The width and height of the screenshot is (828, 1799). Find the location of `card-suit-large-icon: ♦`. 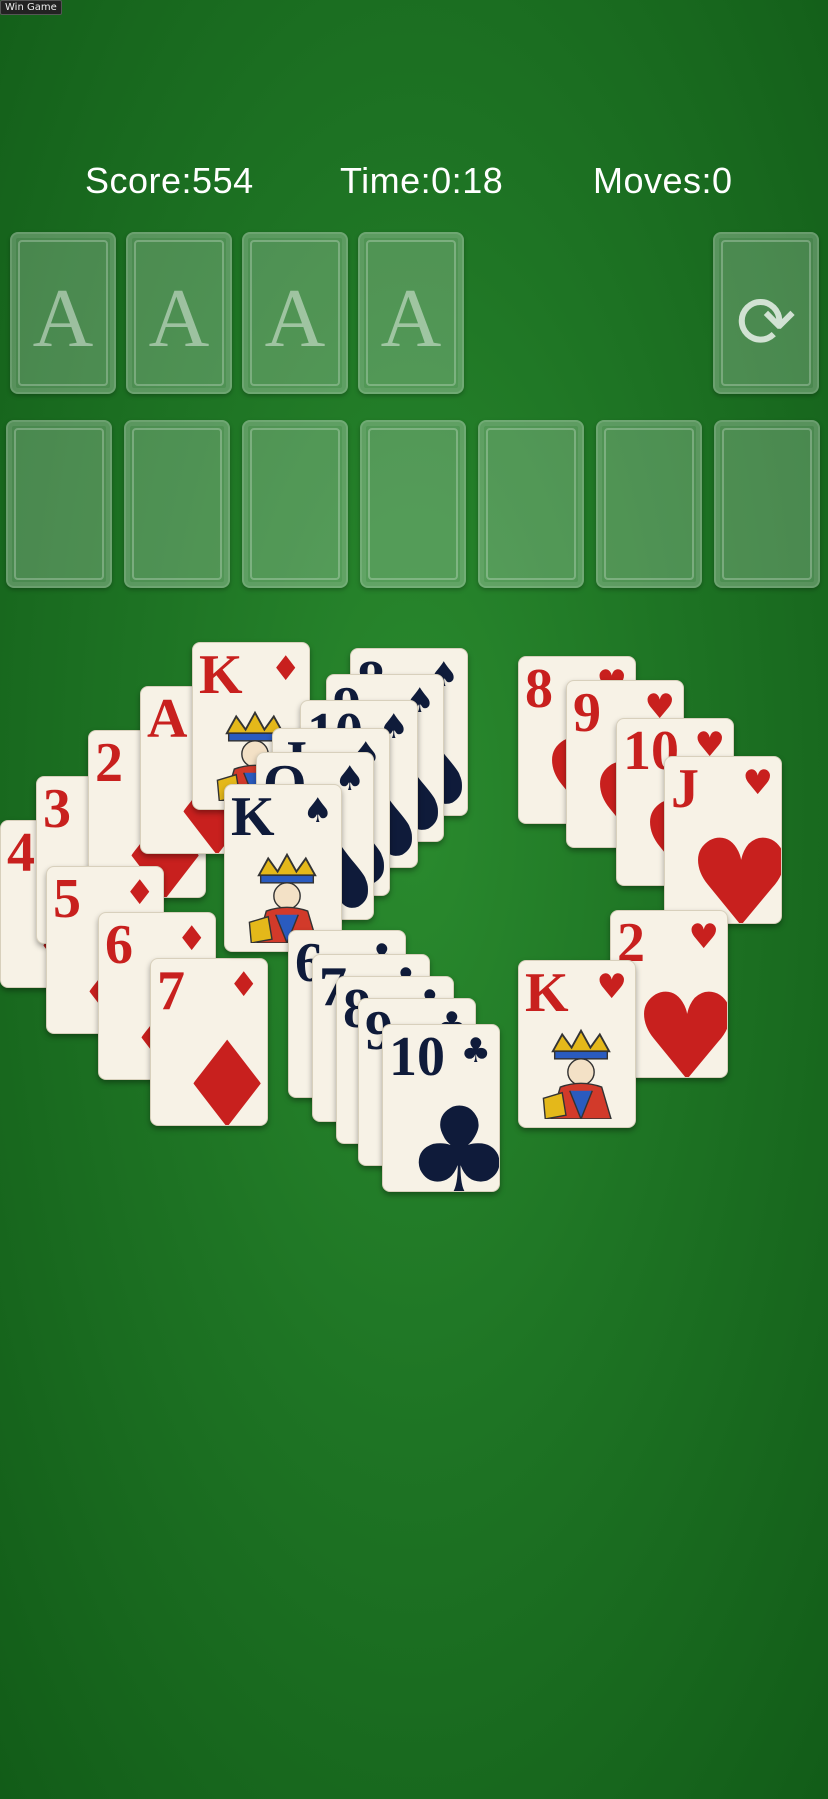

card-suit-large-icon: ♦ is located at coordinates (220, 1076).